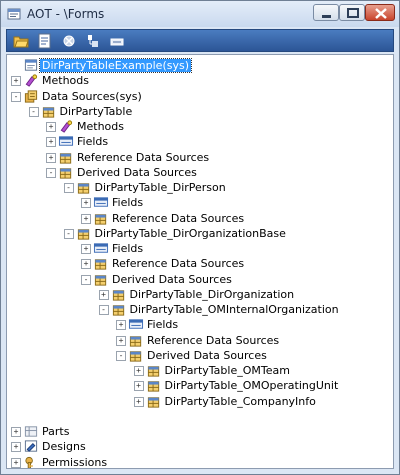 The image size is (400, 475). What do you see at coordinates (200, 111) in the screenshot?
I see `tree-node: - DirPartyTable` at bounding box center [200, 111].